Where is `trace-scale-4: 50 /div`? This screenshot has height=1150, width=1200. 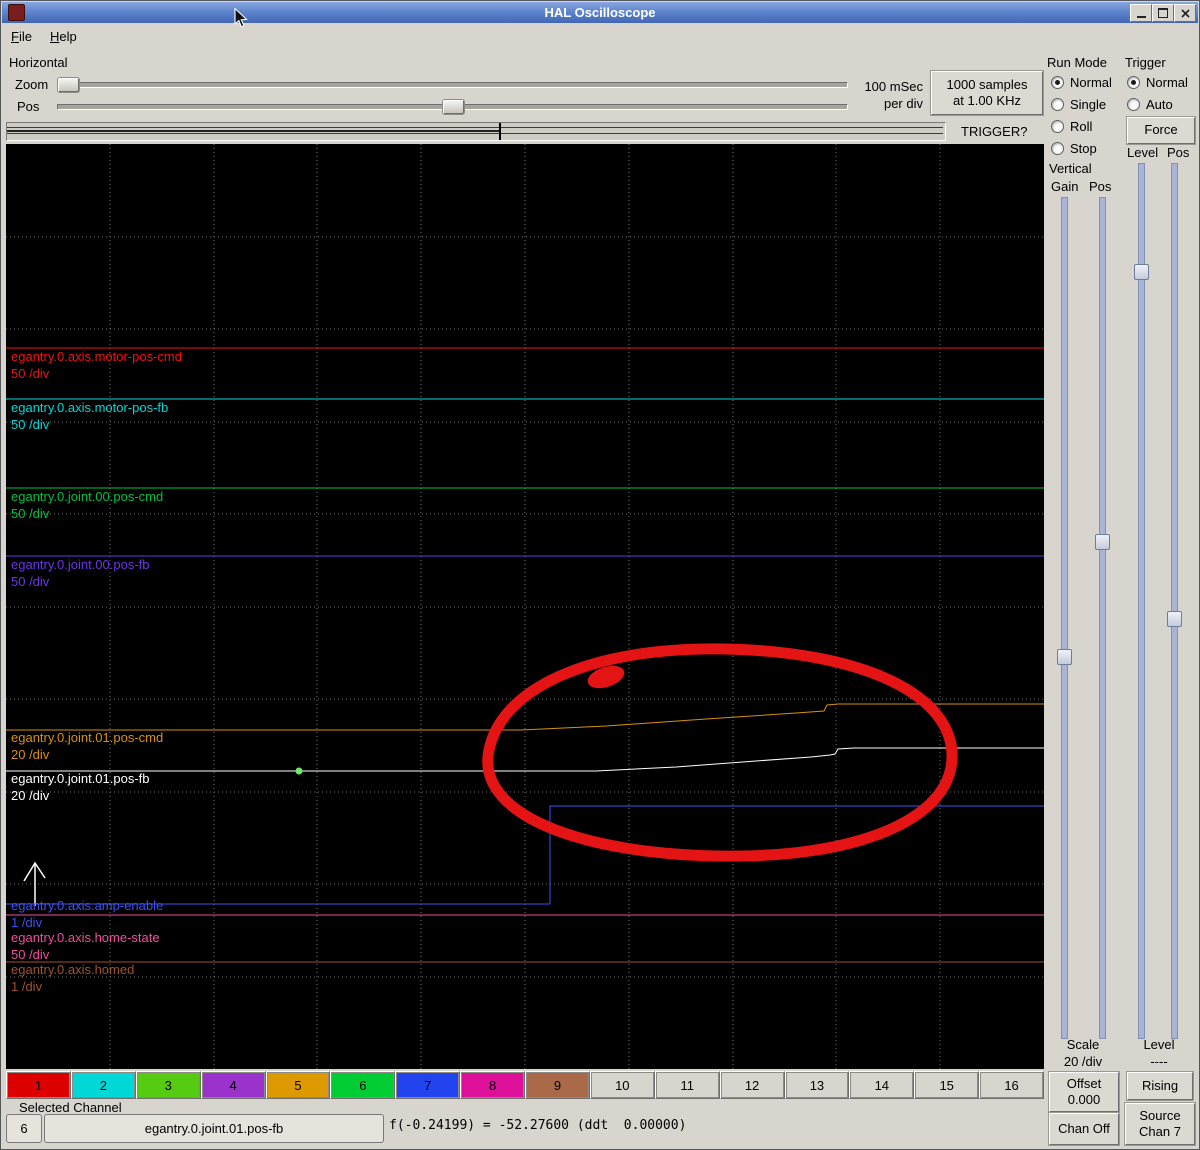 trace-scale-4: 50 /div is located at coordinates (30, 581).